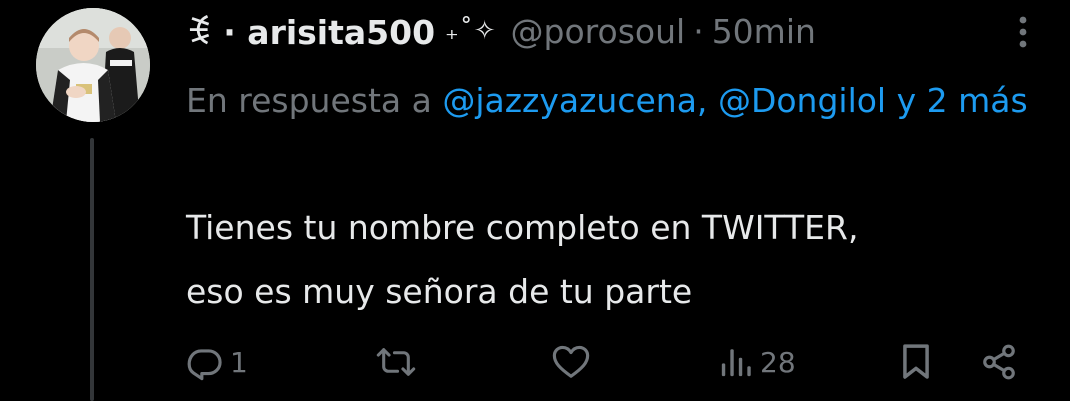 This screenshot has width=1070, height=401. I want to click on mention-link: @jazzyazucena,, so click(574, 100).